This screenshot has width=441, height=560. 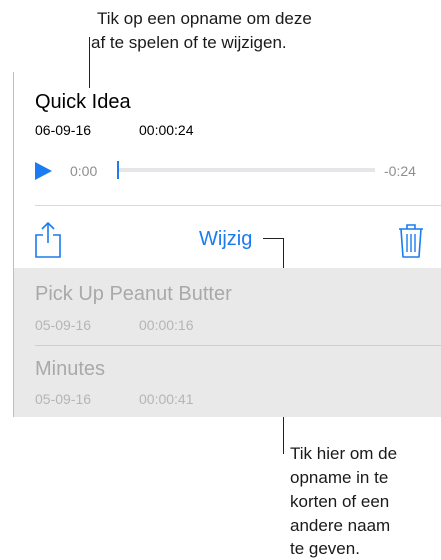 What do you see at coordinates (63, 130) in the screenshot?
I see `recording-date: 06-09-16` at bounding box center [63, 130].